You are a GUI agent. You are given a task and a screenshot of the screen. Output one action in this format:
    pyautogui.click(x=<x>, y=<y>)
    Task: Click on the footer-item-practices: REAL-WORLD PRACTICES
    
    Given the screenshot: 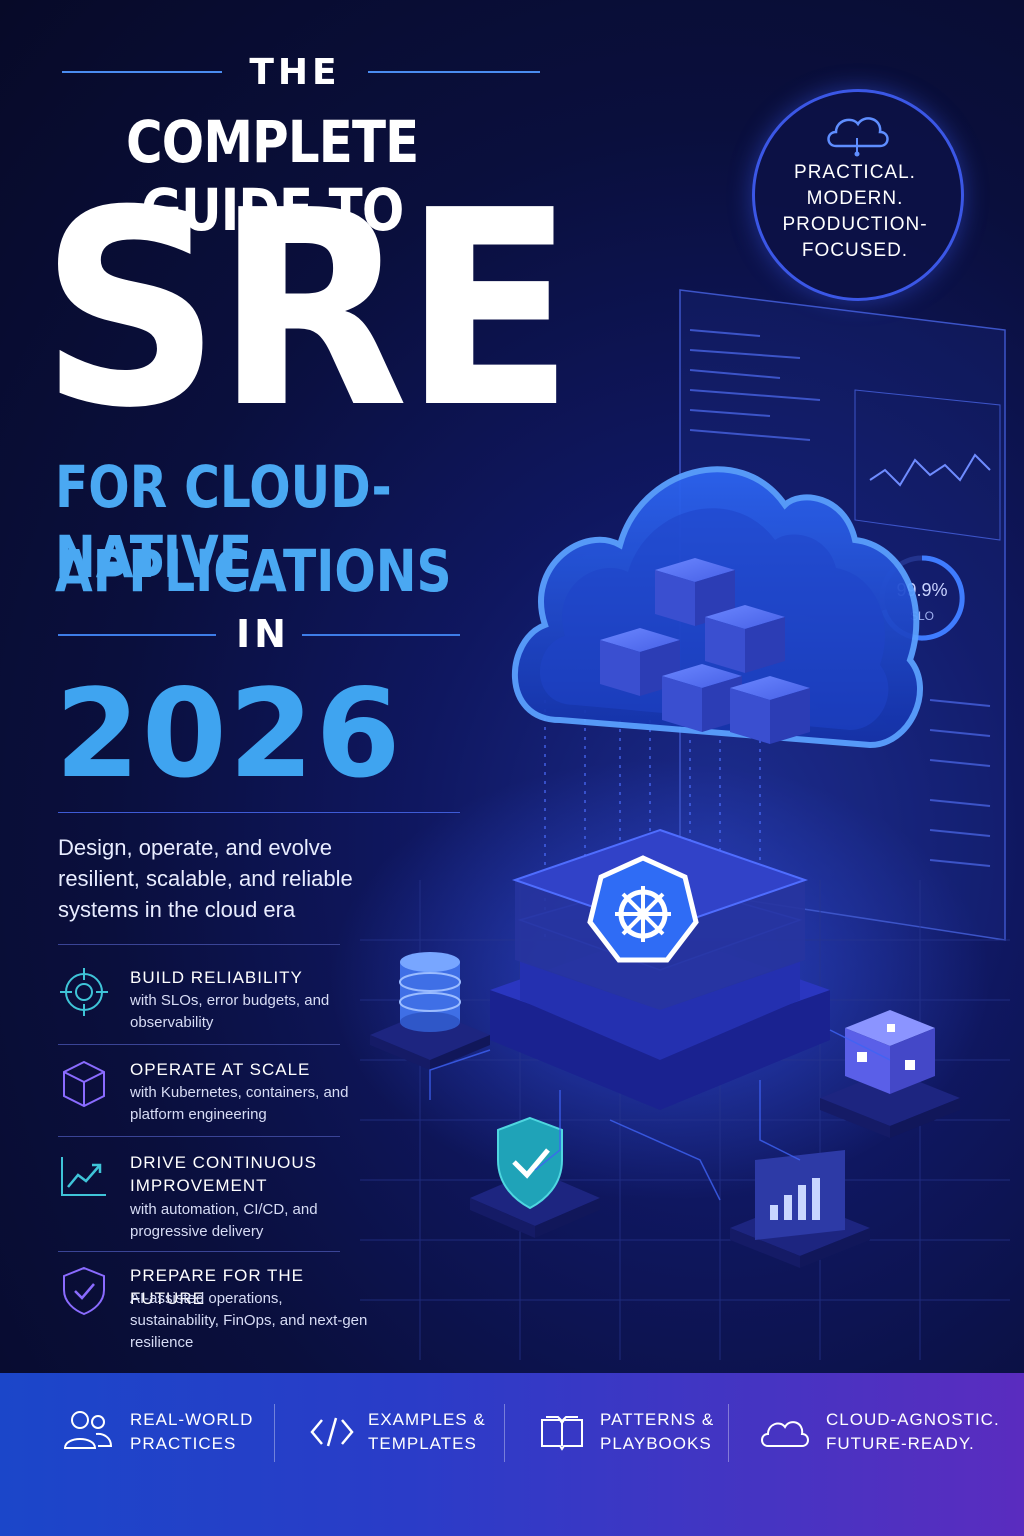 What is the action you would take?
    pyautogui.click(x=162, y=1443)
    